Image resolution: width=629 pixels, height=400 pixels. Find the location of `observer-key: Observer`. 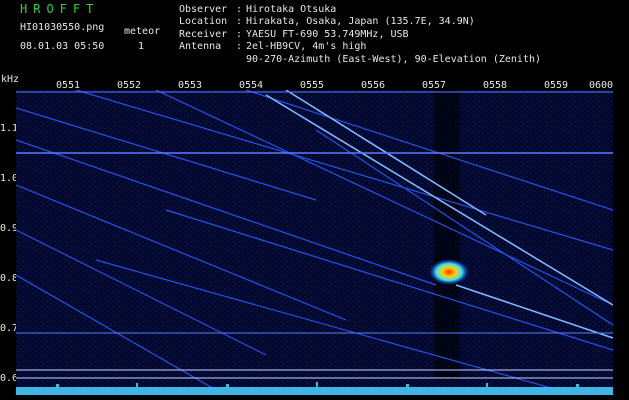

observer-key: Observer is located at coordinates (203, 9).